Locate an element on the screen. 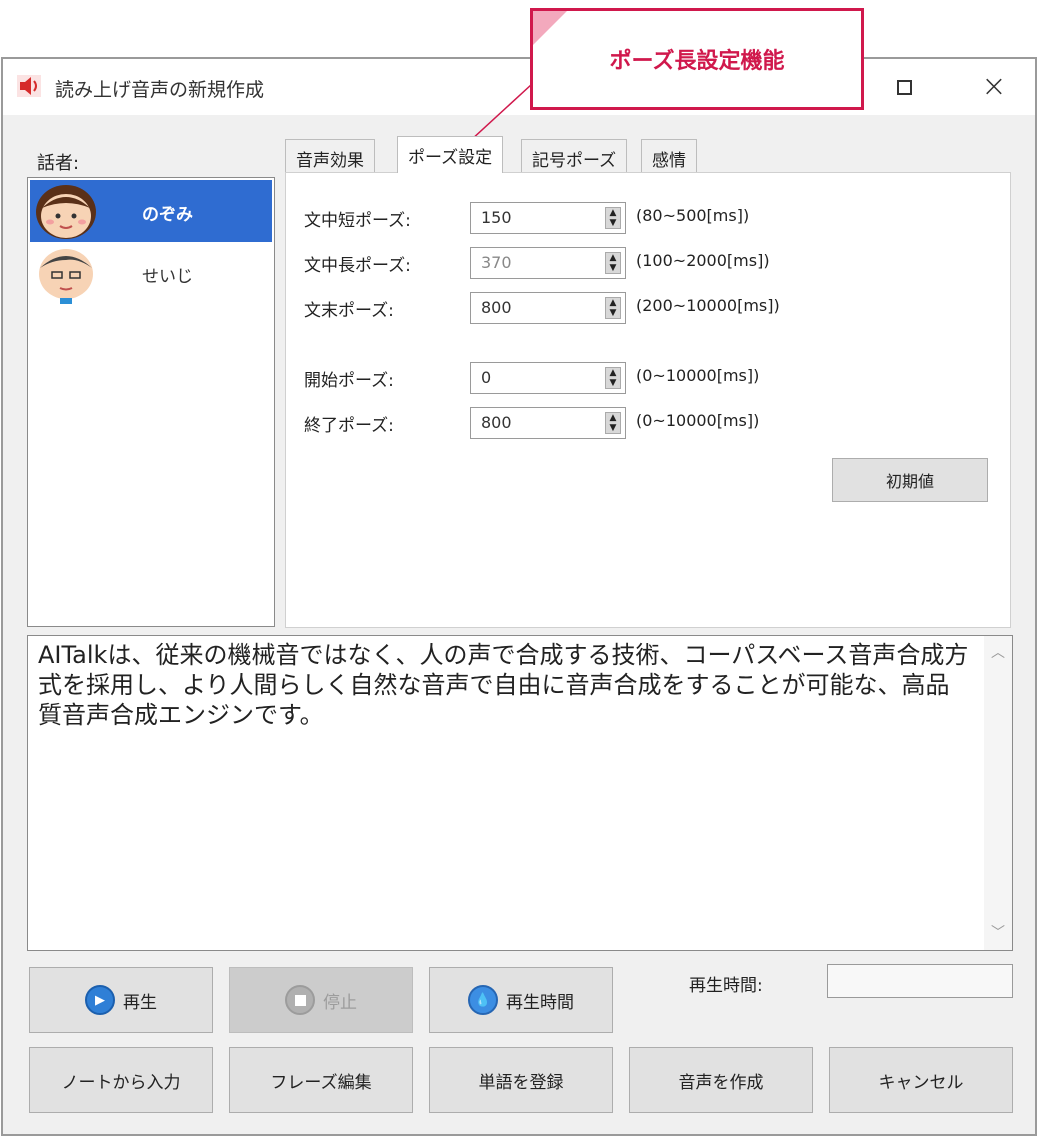 The height and width of the screenshot is (1136, 1040). tab-pause-settings: ポーズ設定 is located at coordinates (450, 154).